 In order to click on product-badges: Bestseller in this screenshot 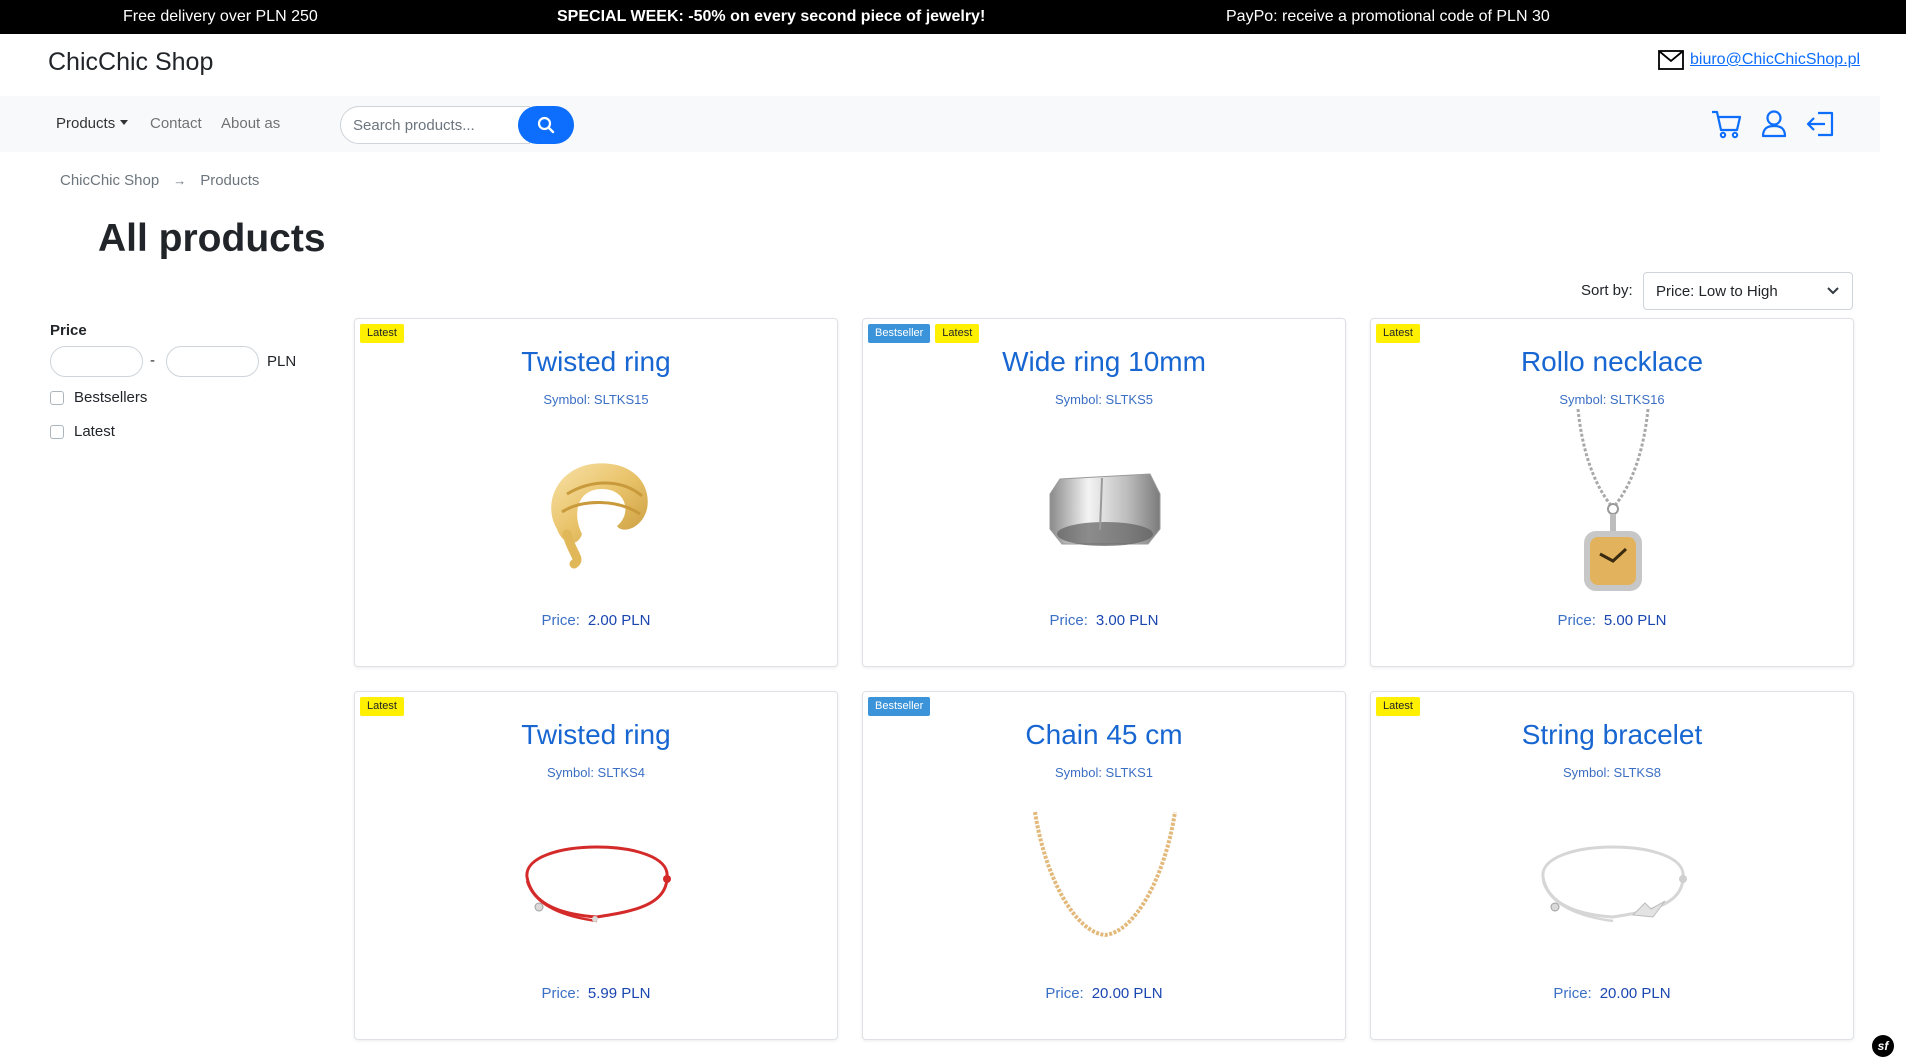, I will do `click(899, 706)`.